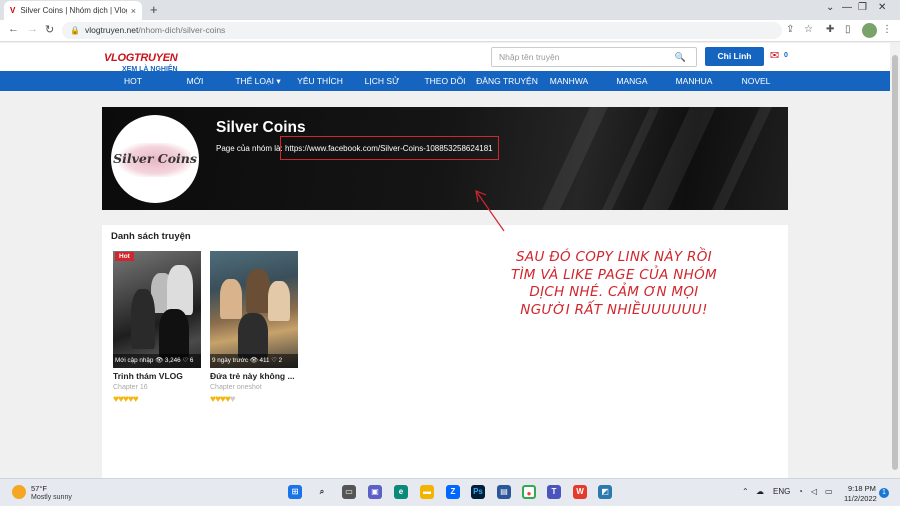  Describe the element at coordinates (808, 29) in the screenshot. I see `bookmark-star-icon: ☆` at that location.